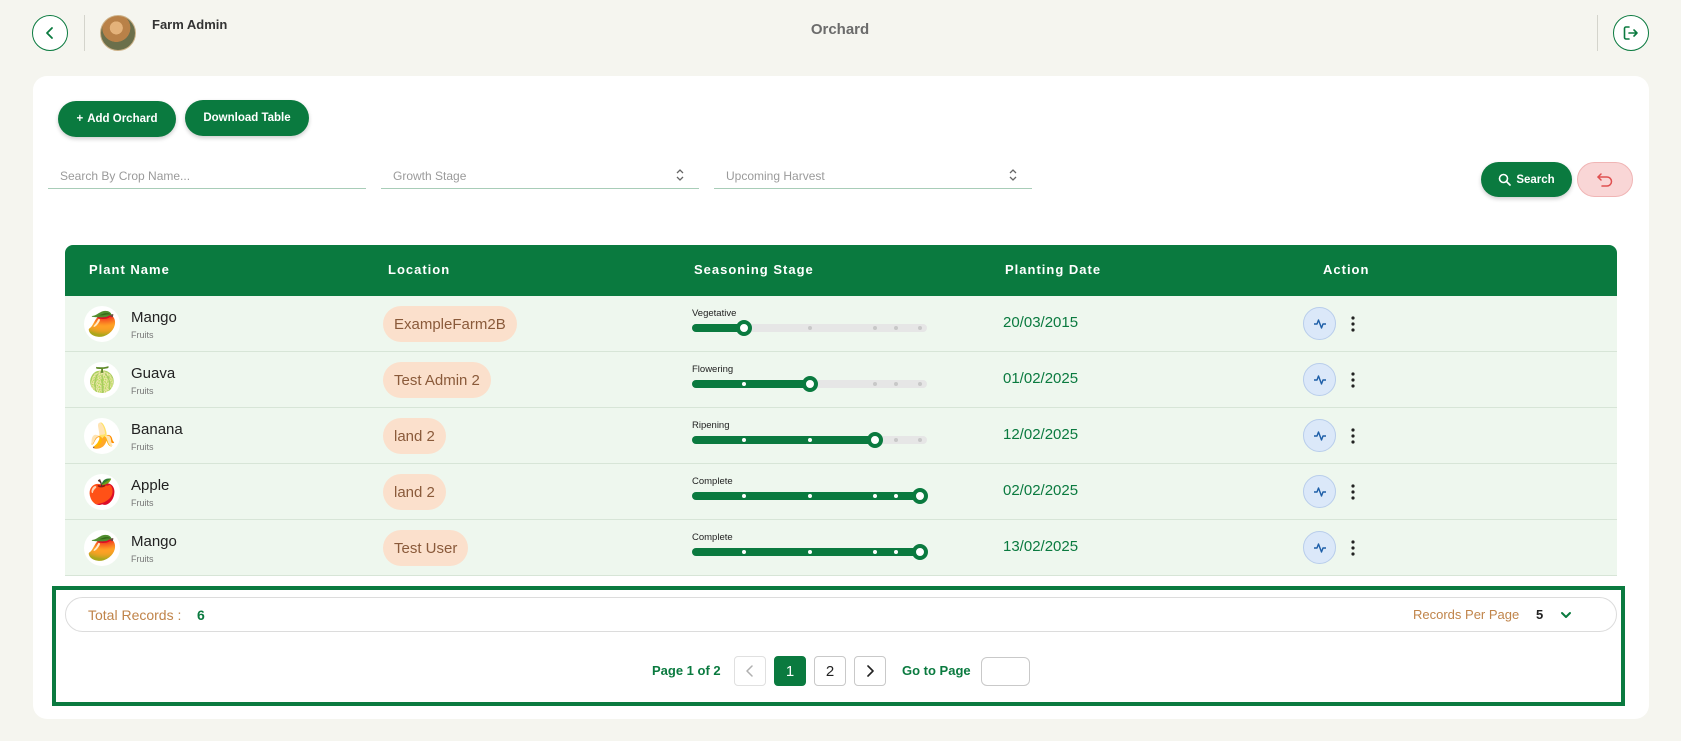 Image resolution: width=1681 pixels, height=741 pixels. What do you see at coordinates (1539, 614) in the screenshot?
I see `records-per-page-value: 5` at bounding box center [1539, 614].